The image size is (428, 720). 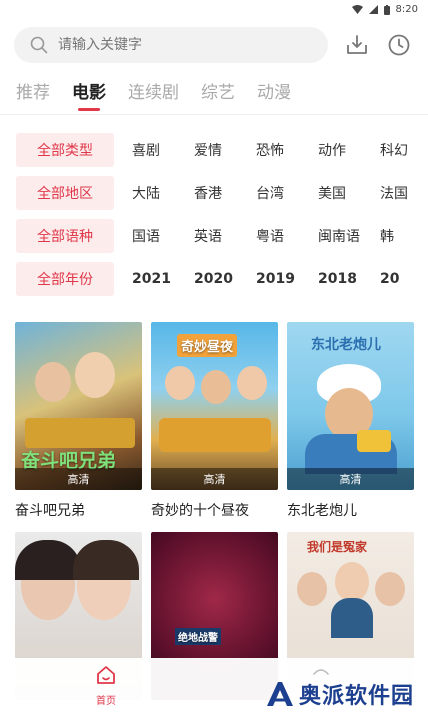 I want to click on battery-icon, so click(x=386, y=9).